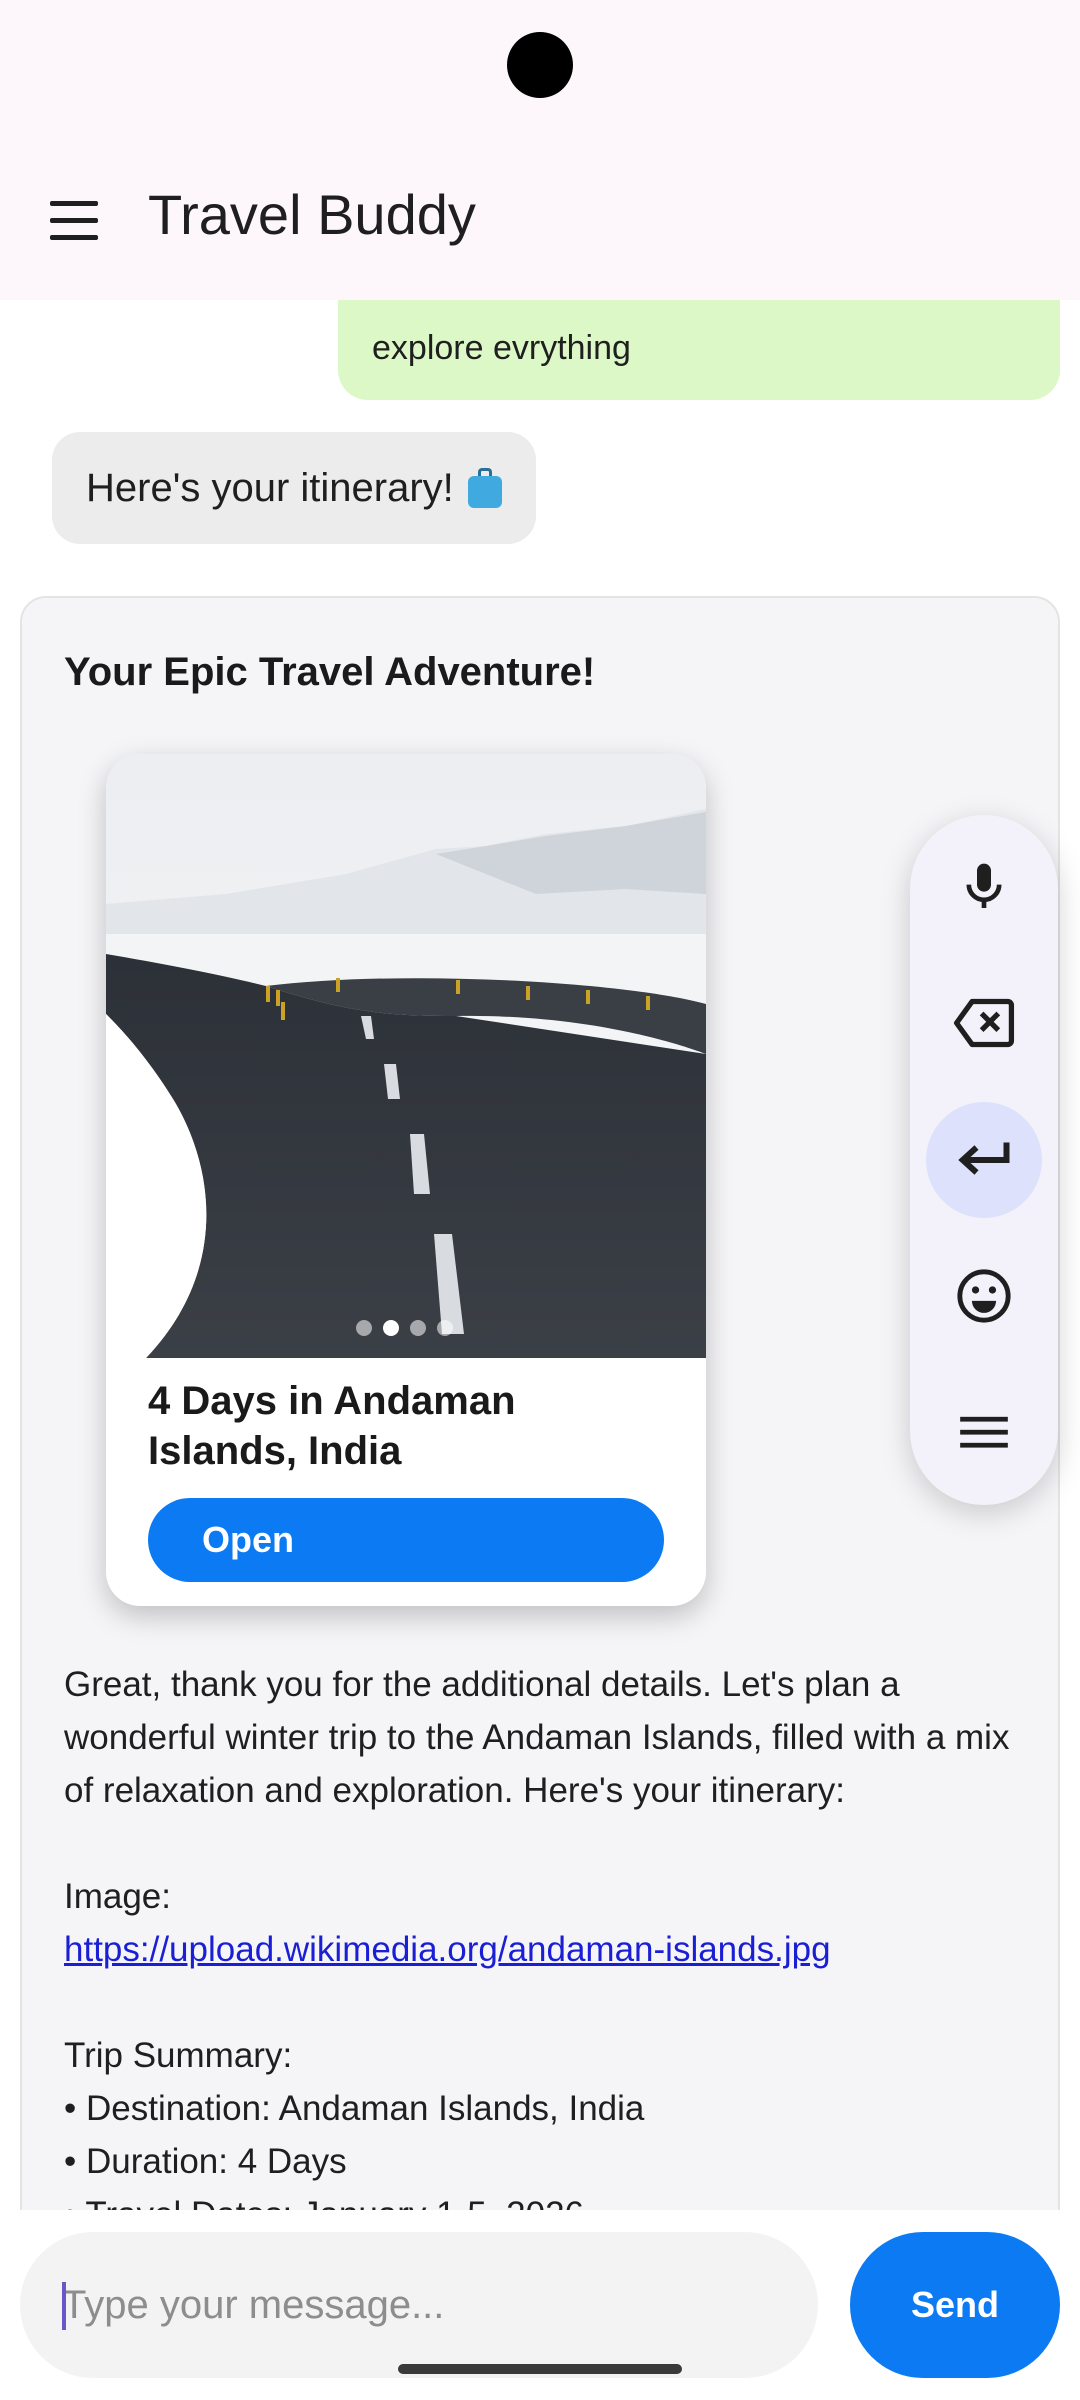 The height and width of the screenshot is (2400, 1080). What do you see at coordinates (205, 2161) in the screenshot?
I see `summary-item: • Duration: 4 Days` at bounding box center [205, 2161].